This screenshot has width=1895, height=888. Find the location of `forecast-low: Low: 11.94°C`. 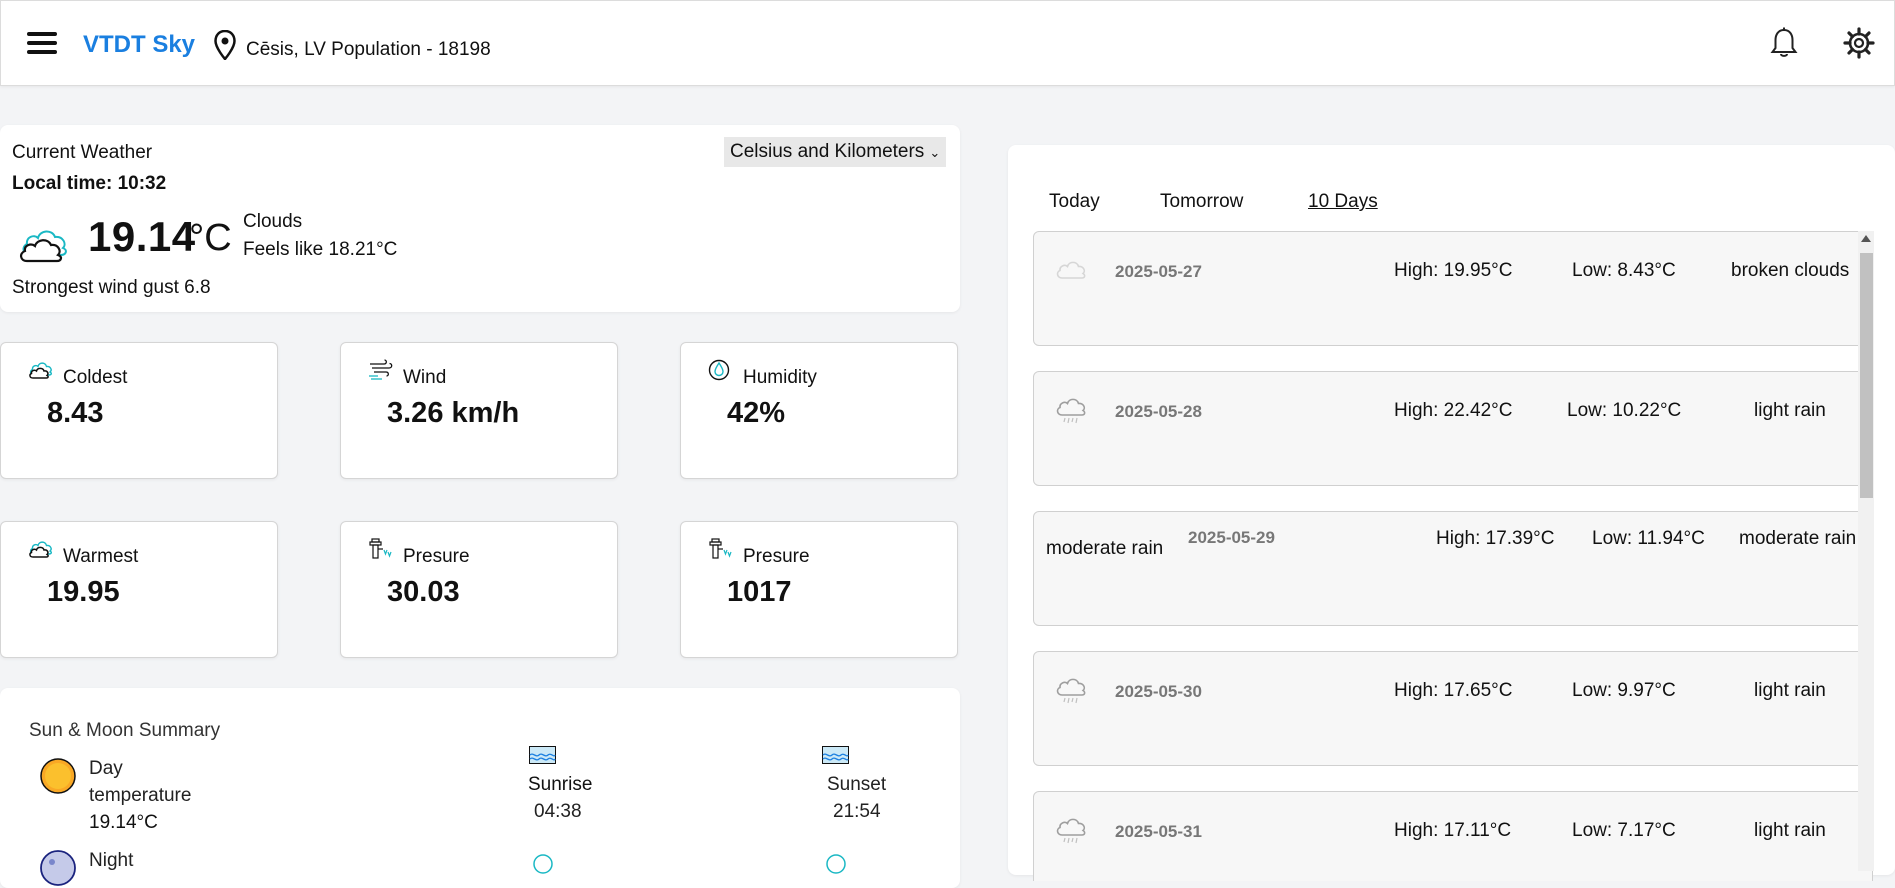

forecast-low: Low: 11.94°C is located at coordinates (1648, 538).